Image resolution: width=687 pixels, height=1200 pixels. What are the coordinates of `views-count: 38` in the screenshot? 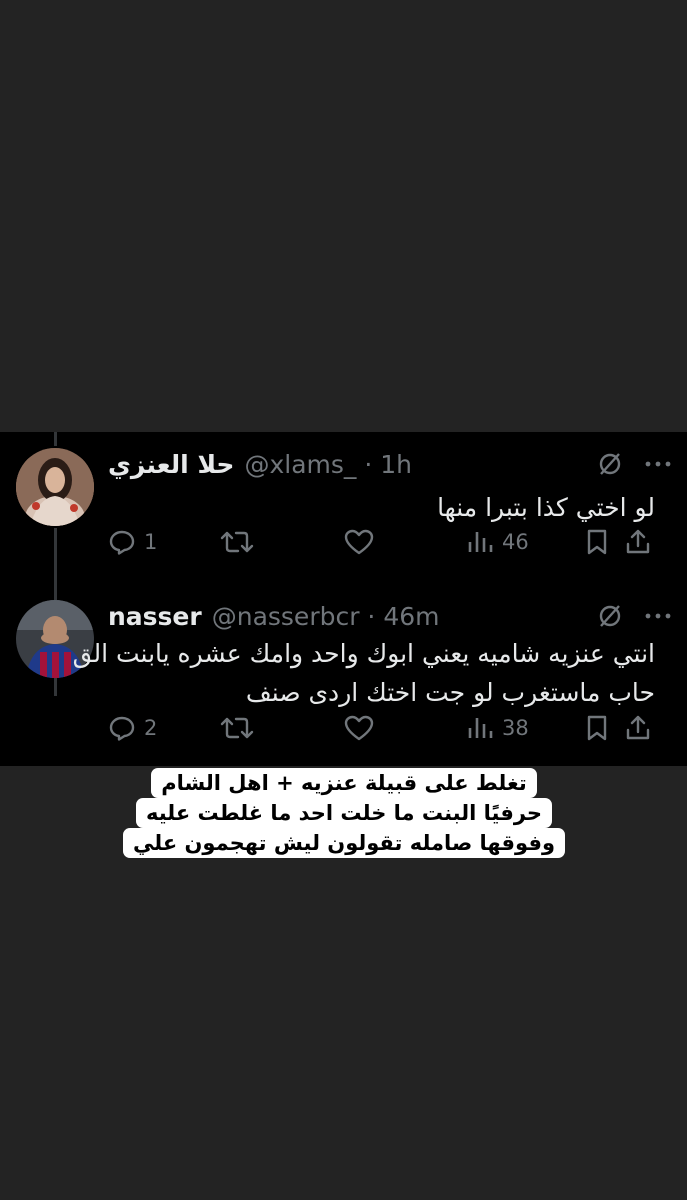 It's located at (515, 728).